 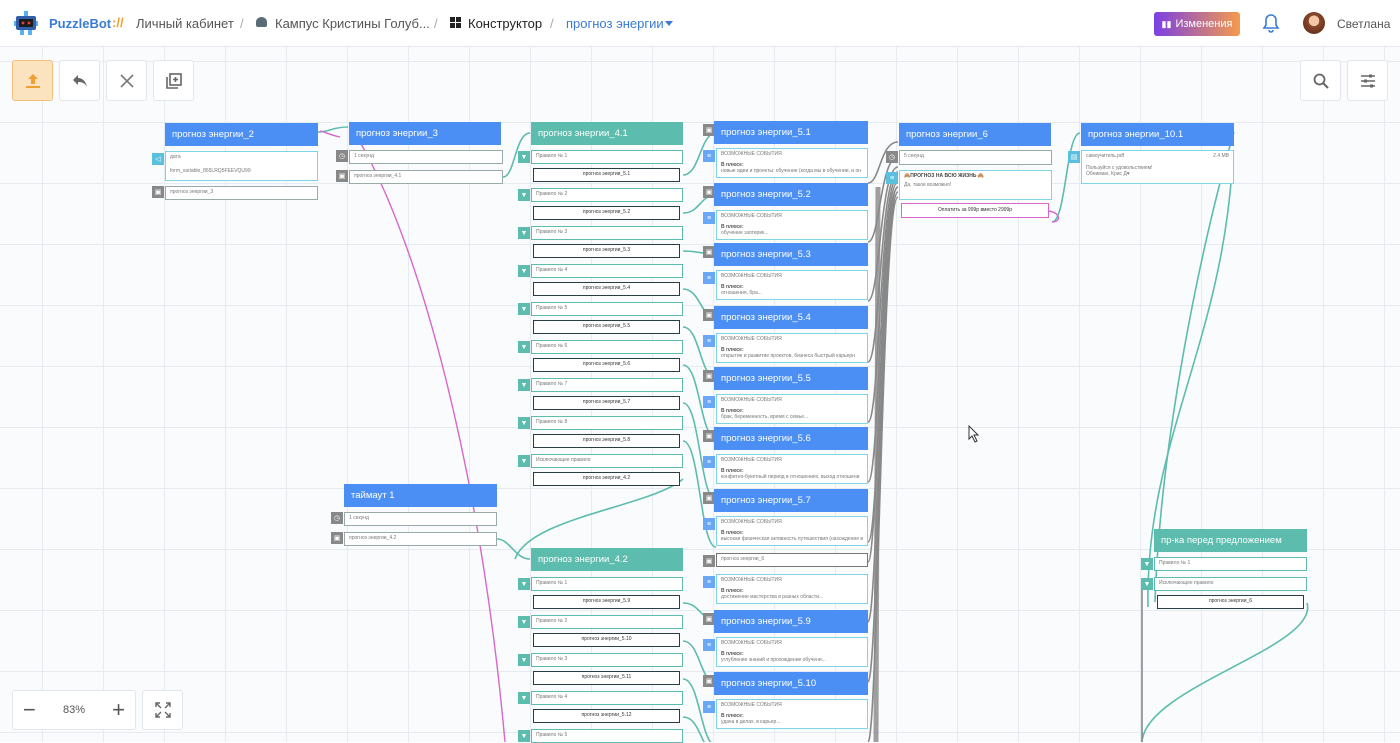 What do you see at coordinates (606, 640) in the screenshot?
I see `rule-target-button: прогноз энергии_5.10` at bounding box center [606, 640].